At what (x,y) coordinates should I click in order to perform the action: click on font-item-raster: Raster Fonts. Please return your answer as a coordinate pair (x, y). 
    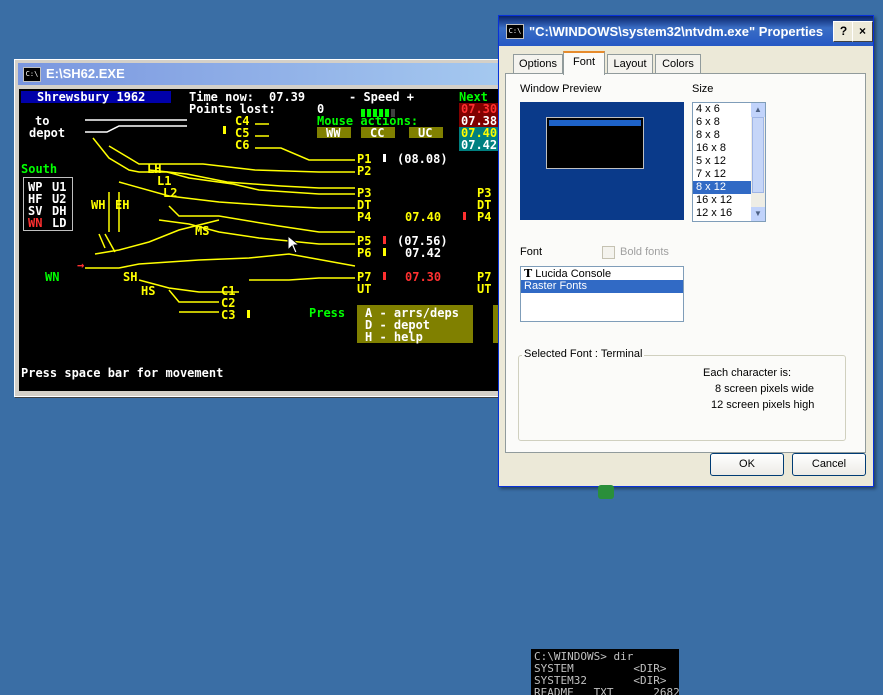
    Looking at the image, I should click on (602, 286).